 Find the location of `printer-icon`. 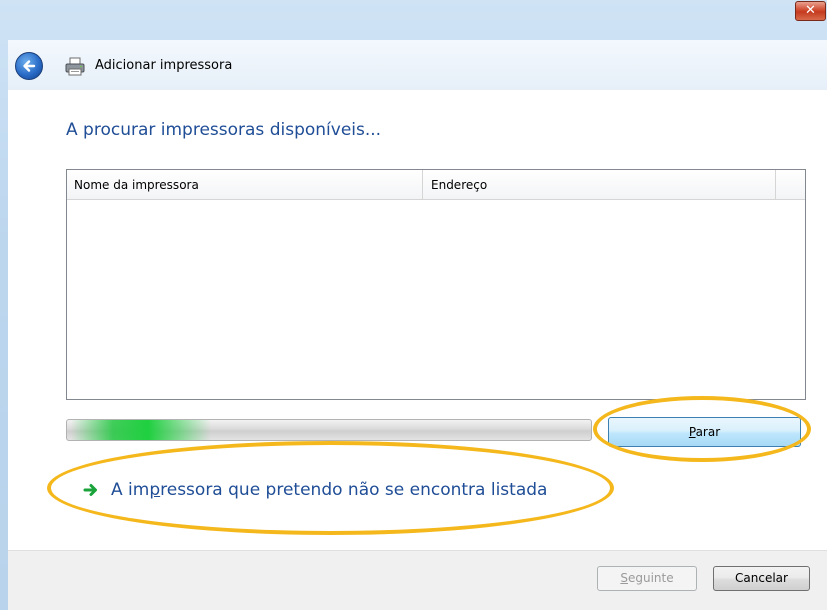

printer-icon is located at coordinates (75, 66).